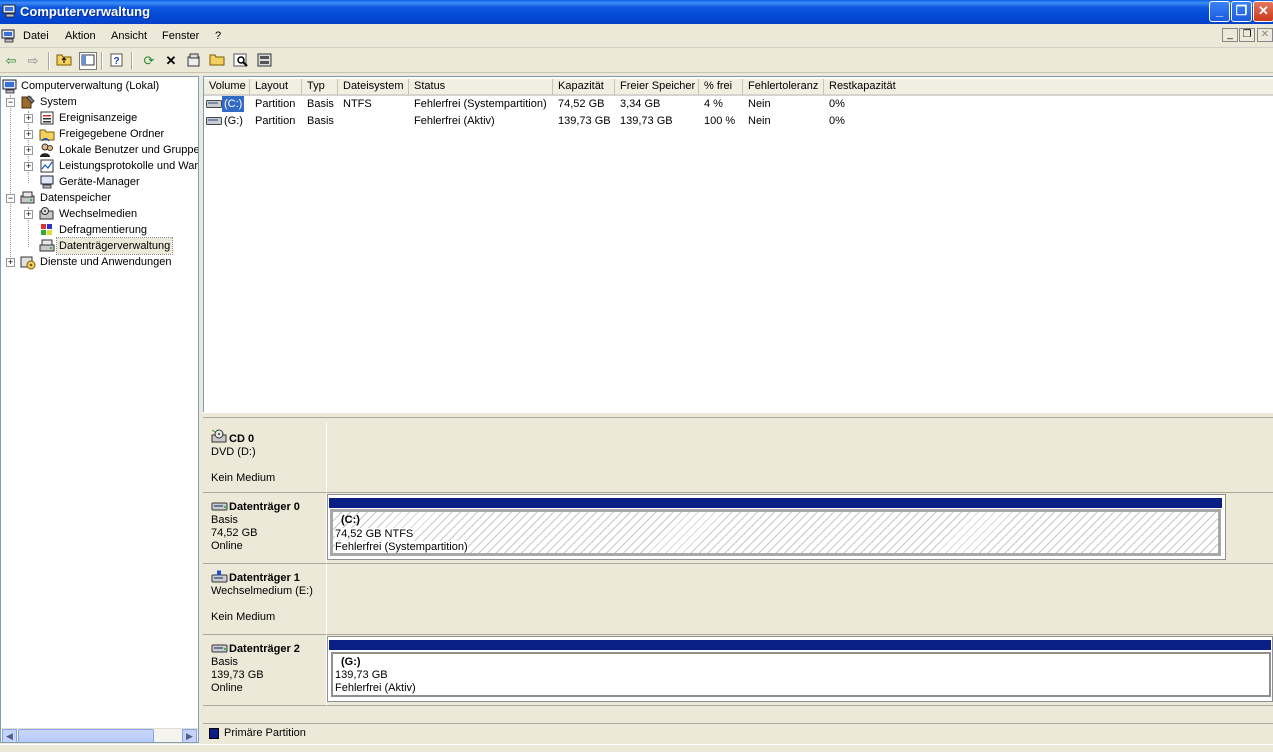  Describe the element at coordinates (86, 735) in the screenshot. I see `scroll-thumb` at that location.